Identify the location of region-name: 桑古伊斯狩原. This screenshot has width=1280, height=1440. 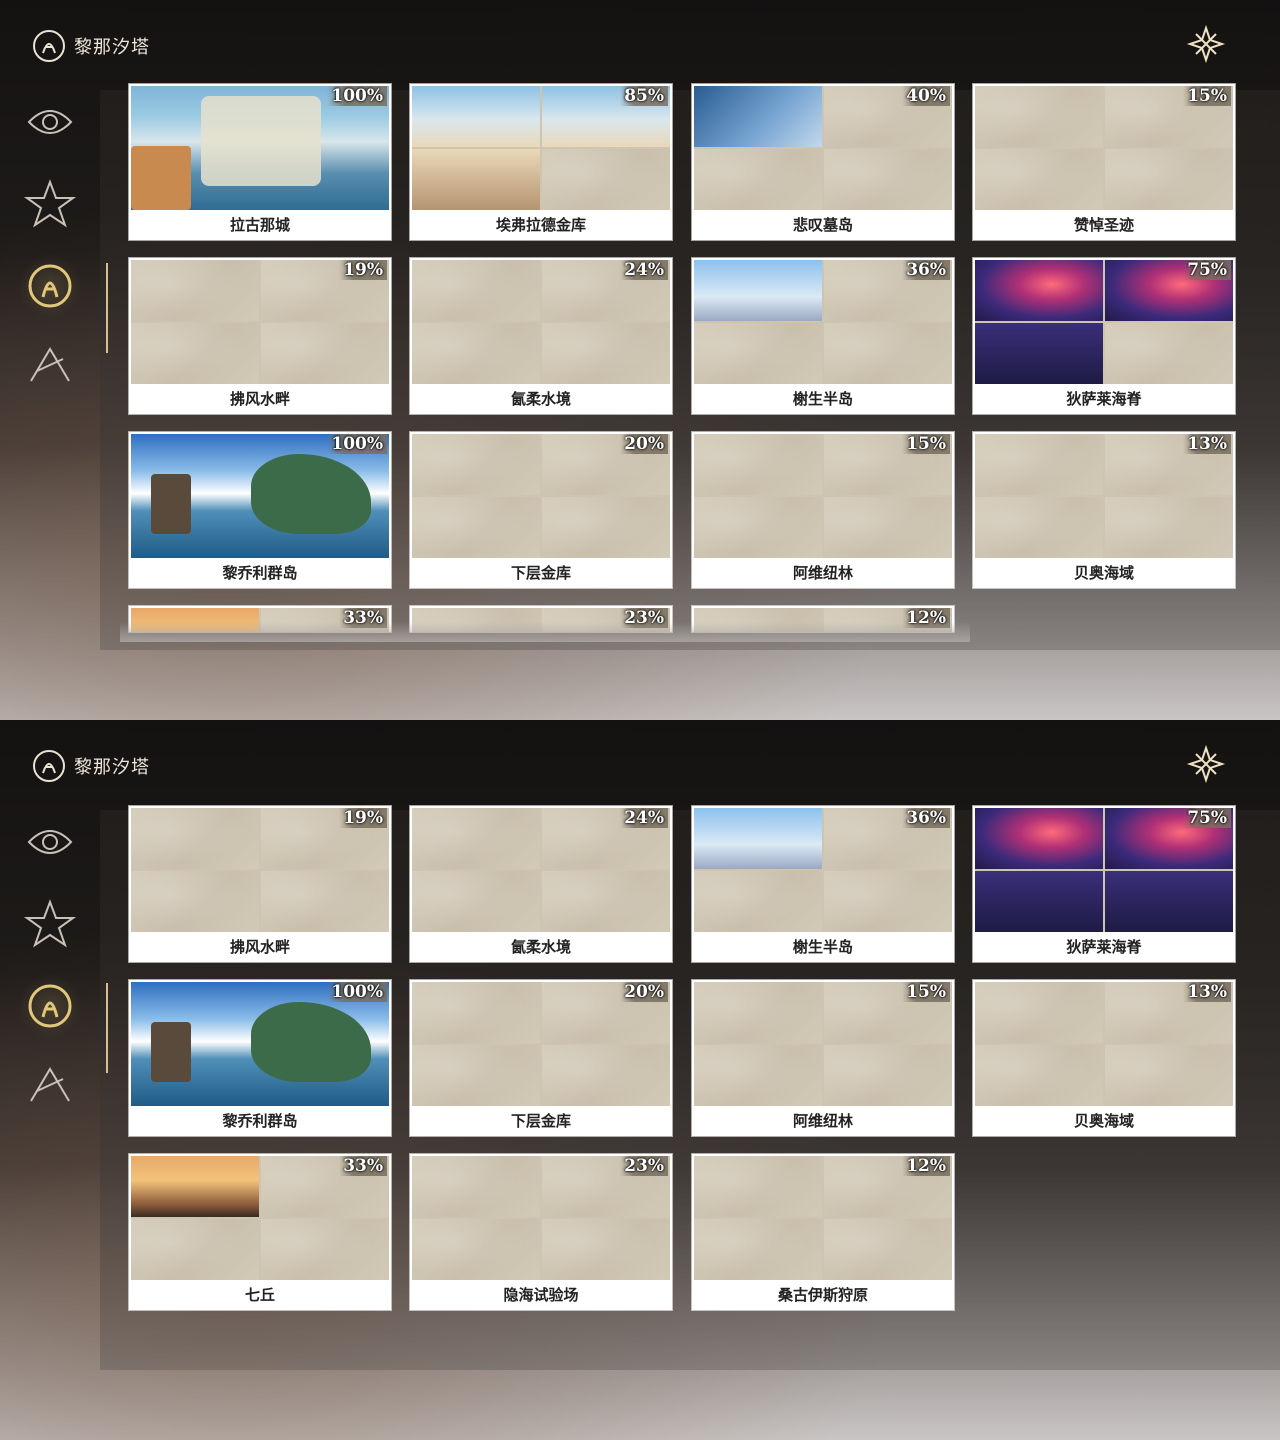
(822, 1295).